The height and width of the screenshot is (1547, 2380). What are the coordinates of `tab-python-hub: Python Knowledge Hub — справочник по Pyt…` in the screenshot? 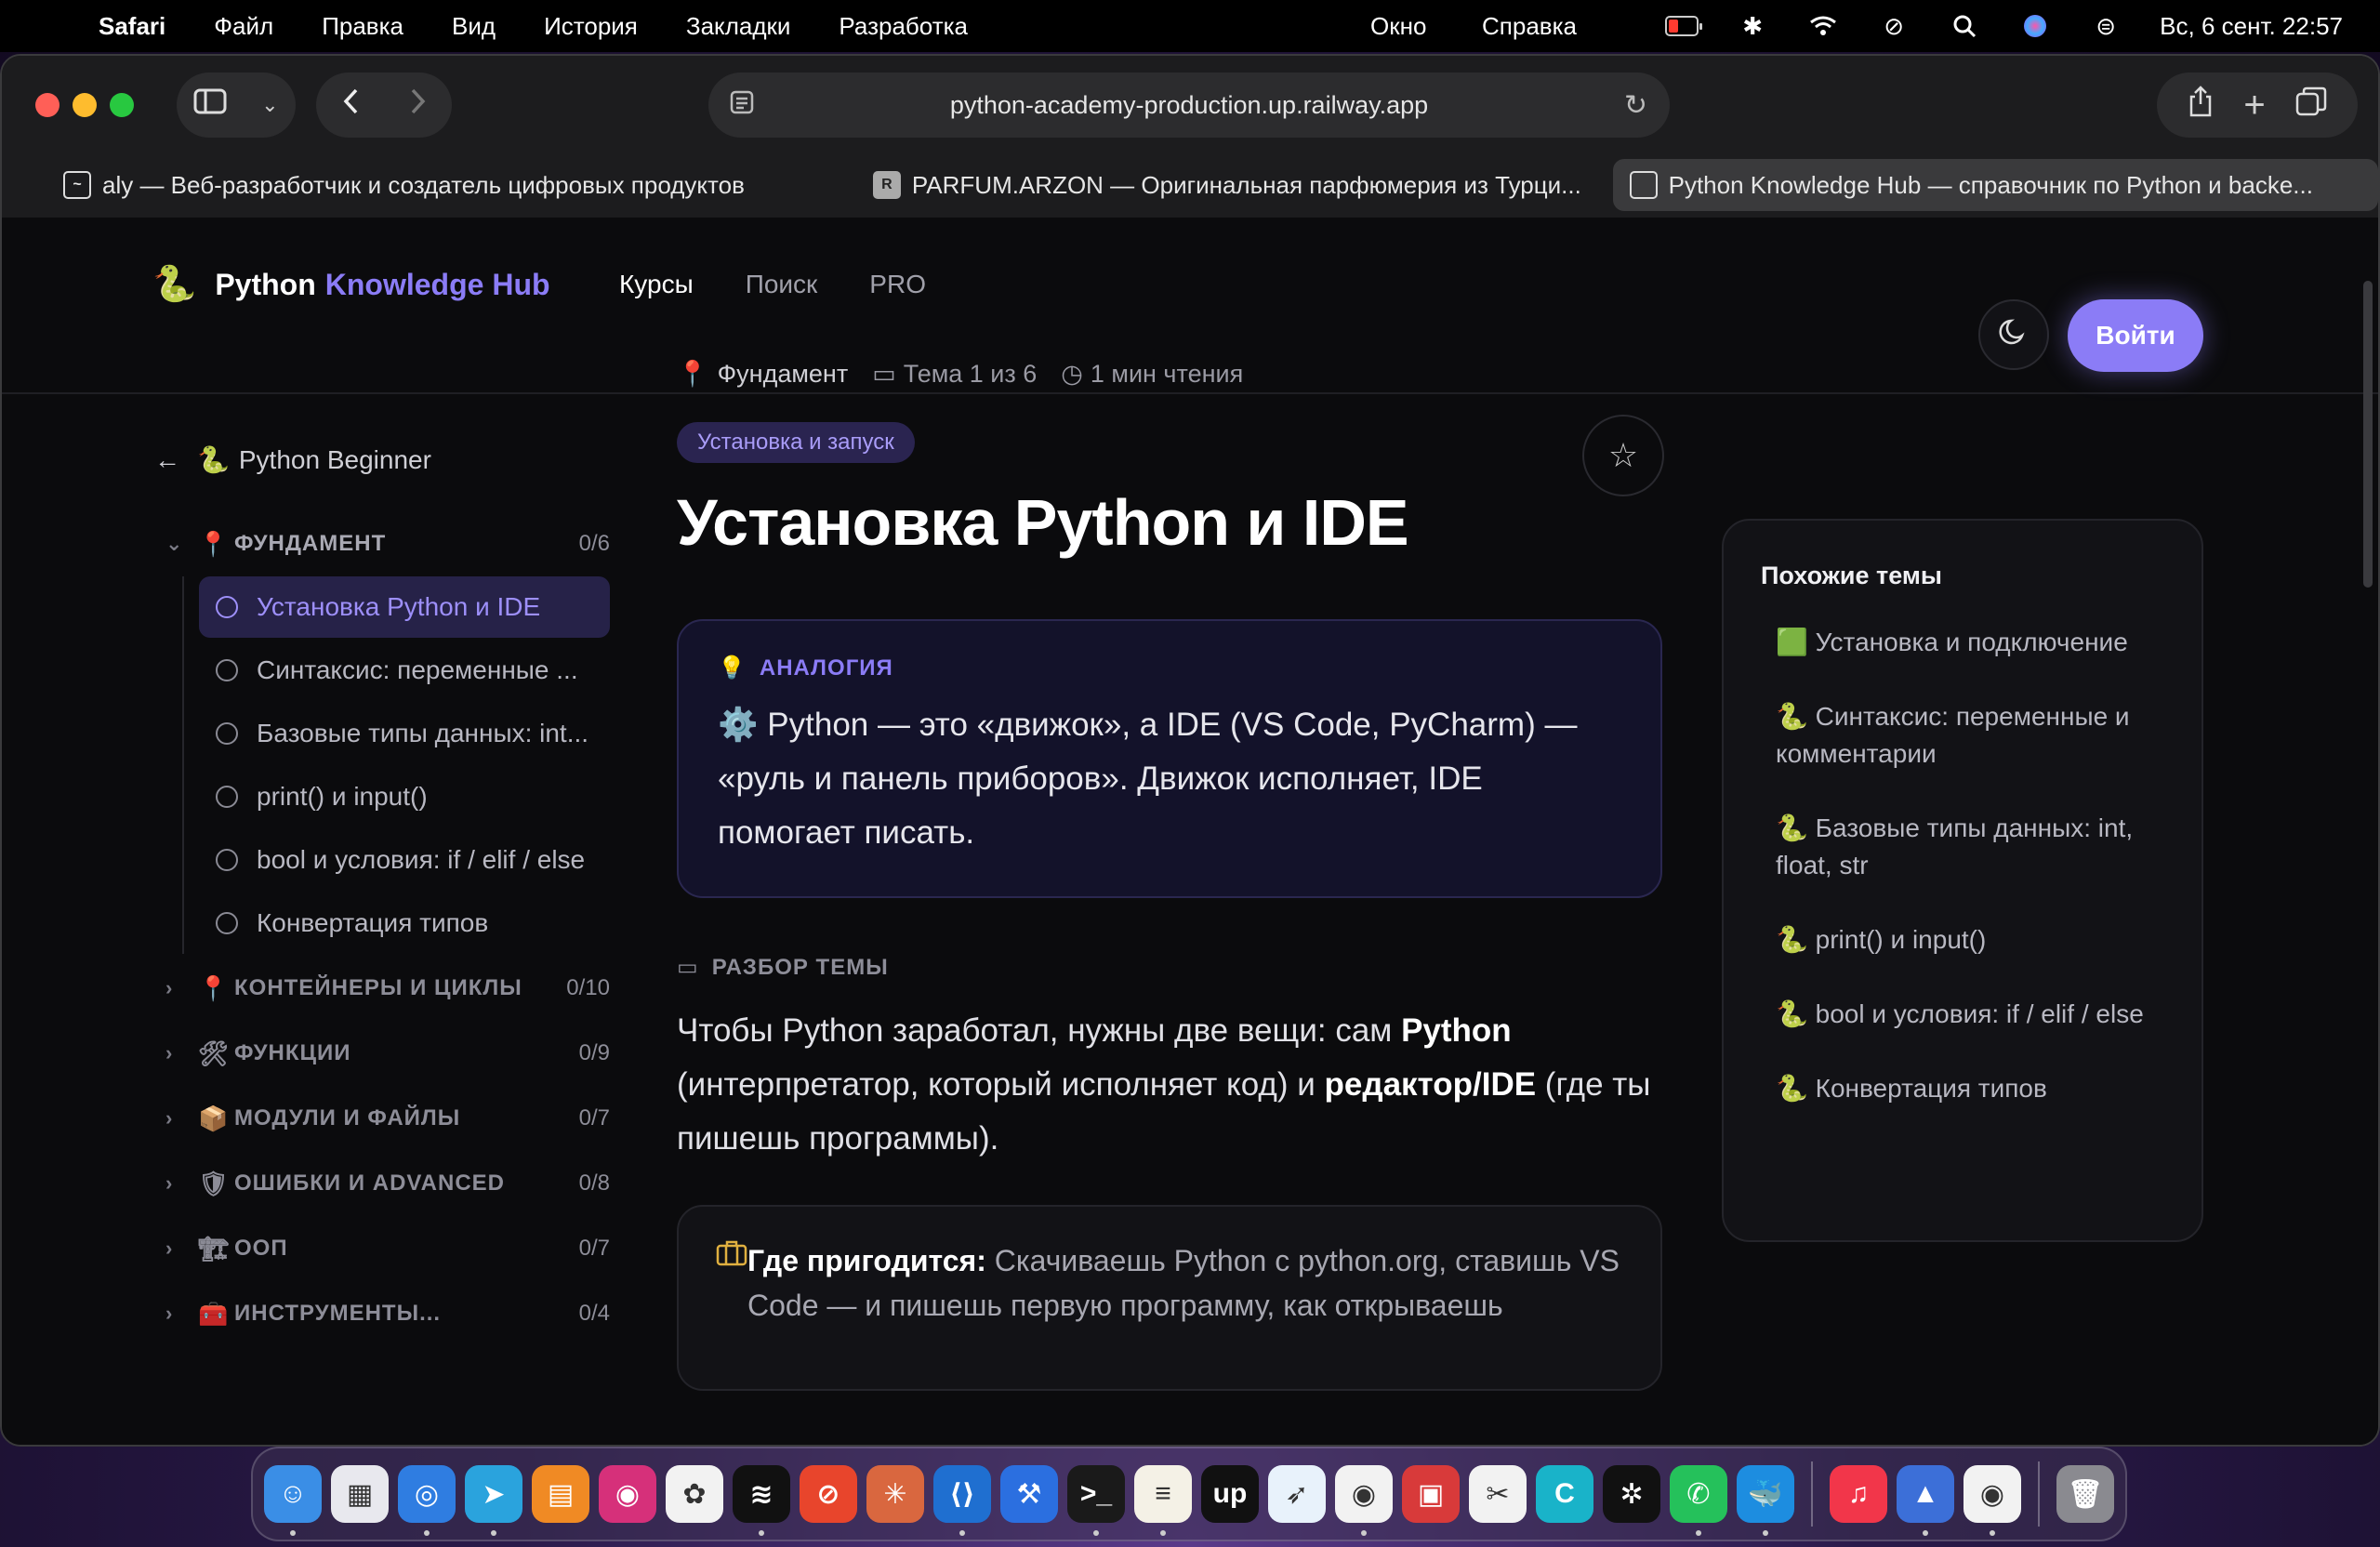 It's located at (1995, 185).